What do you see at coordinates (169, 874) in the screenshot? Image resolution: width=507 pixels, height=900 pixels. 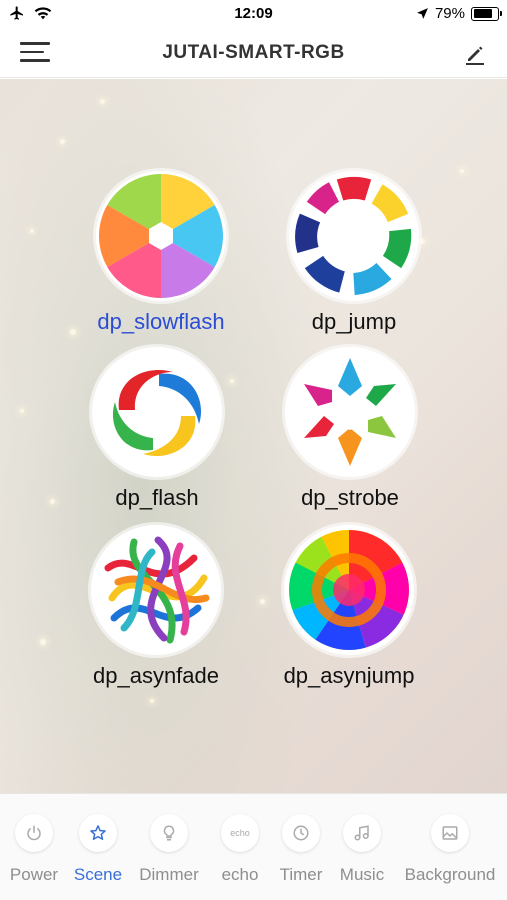 I see `tab-label: Dimmer` at bounding box center [169, 874].